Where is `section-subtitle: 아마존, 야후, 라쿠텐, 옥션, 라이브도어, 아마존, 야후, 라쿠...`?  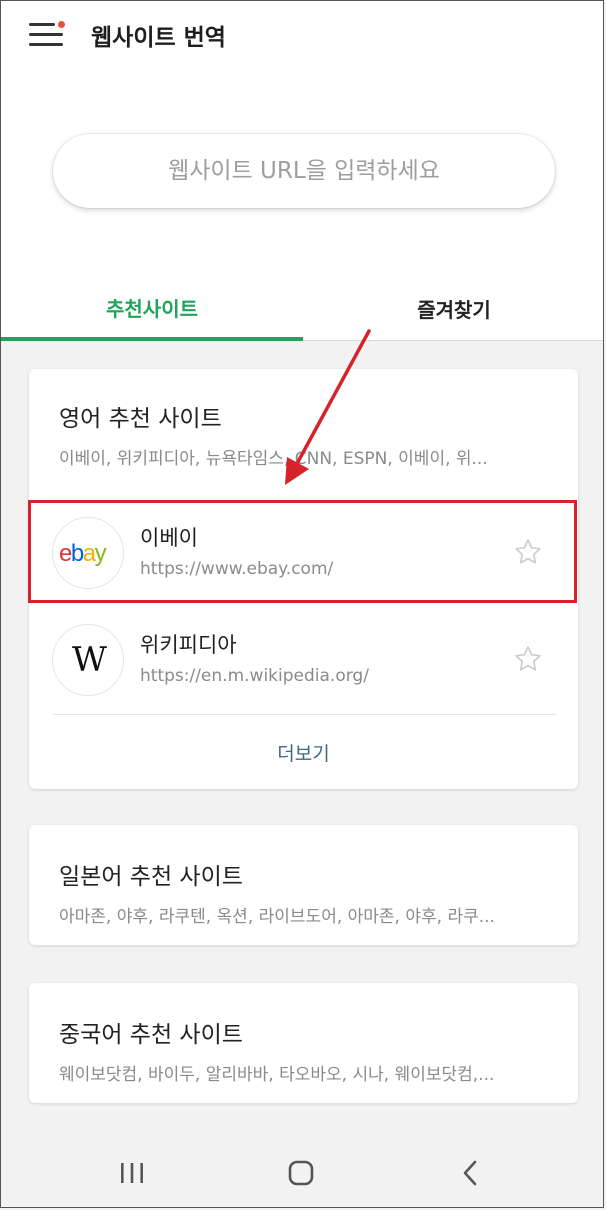
section-subtitle: 아마존, 야후, 라쿠텐, 옥션, 라이브도어, 아마존, 야후, 라쿠... is located at coordinates (277, 917).